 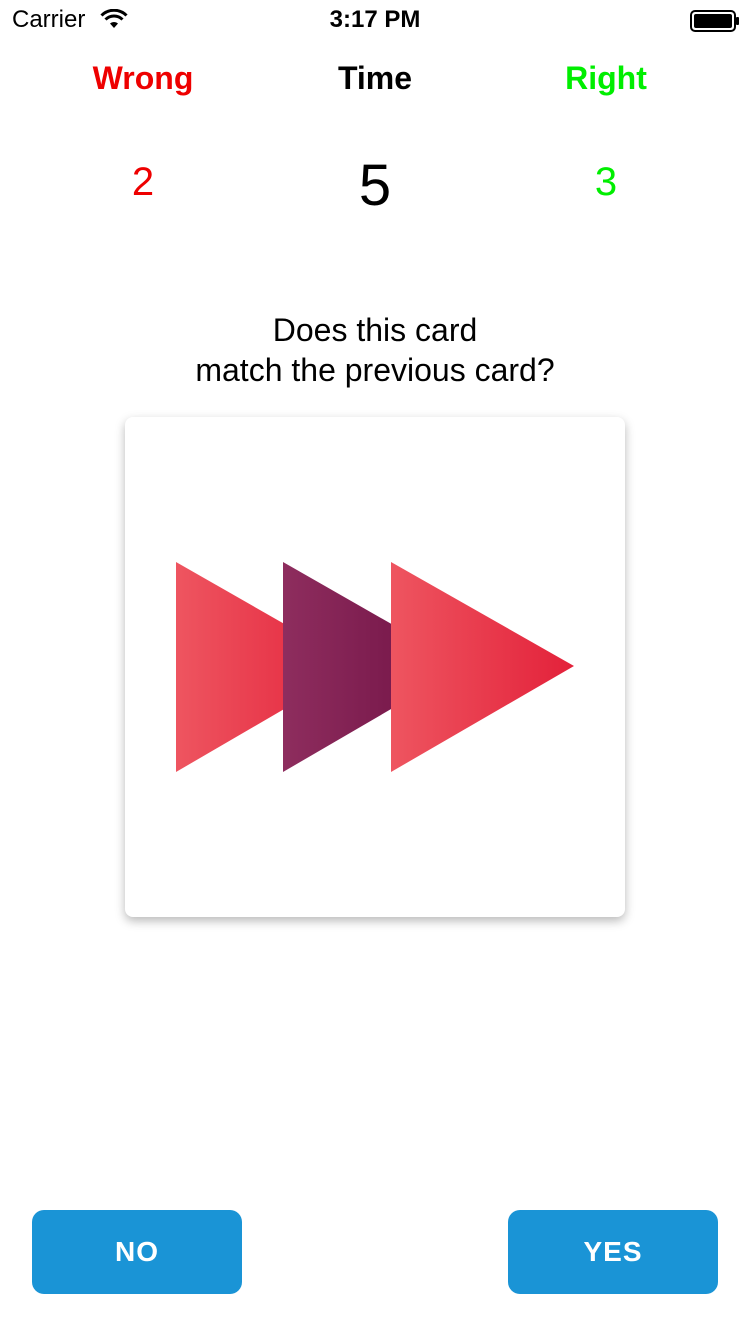 I want to click on wrong-label: Wrong, so click(x=143, y=78).